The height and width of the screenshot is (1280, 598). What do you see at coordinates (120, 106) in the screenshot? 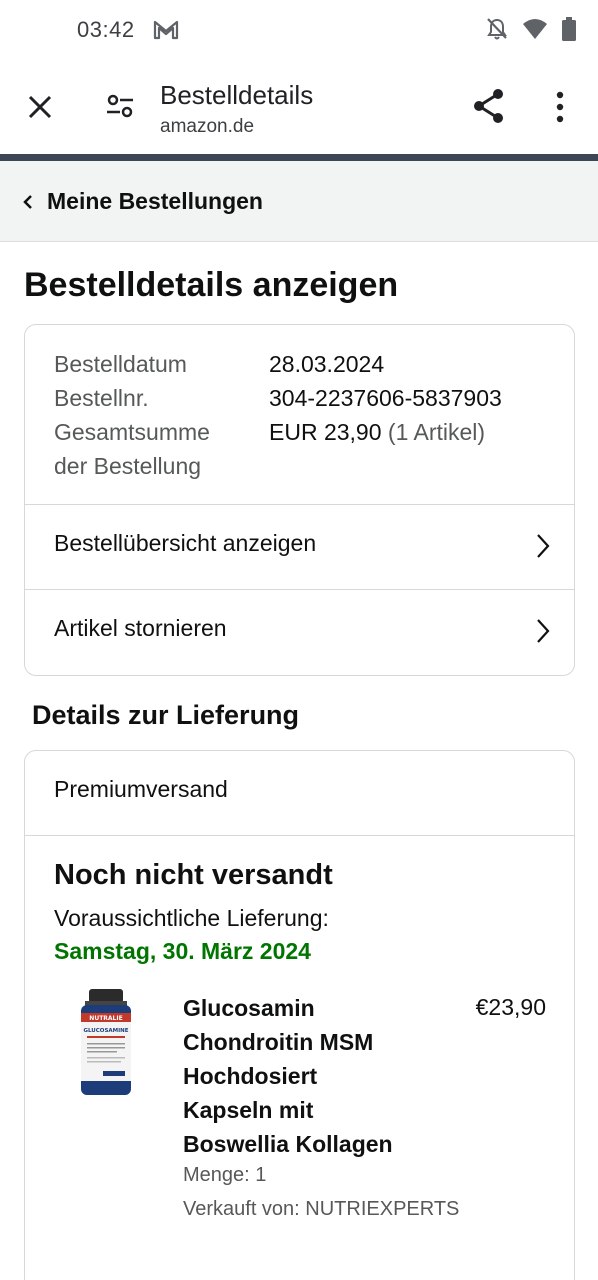
I see `page-settings-icon` at bounding box center [120, 106].